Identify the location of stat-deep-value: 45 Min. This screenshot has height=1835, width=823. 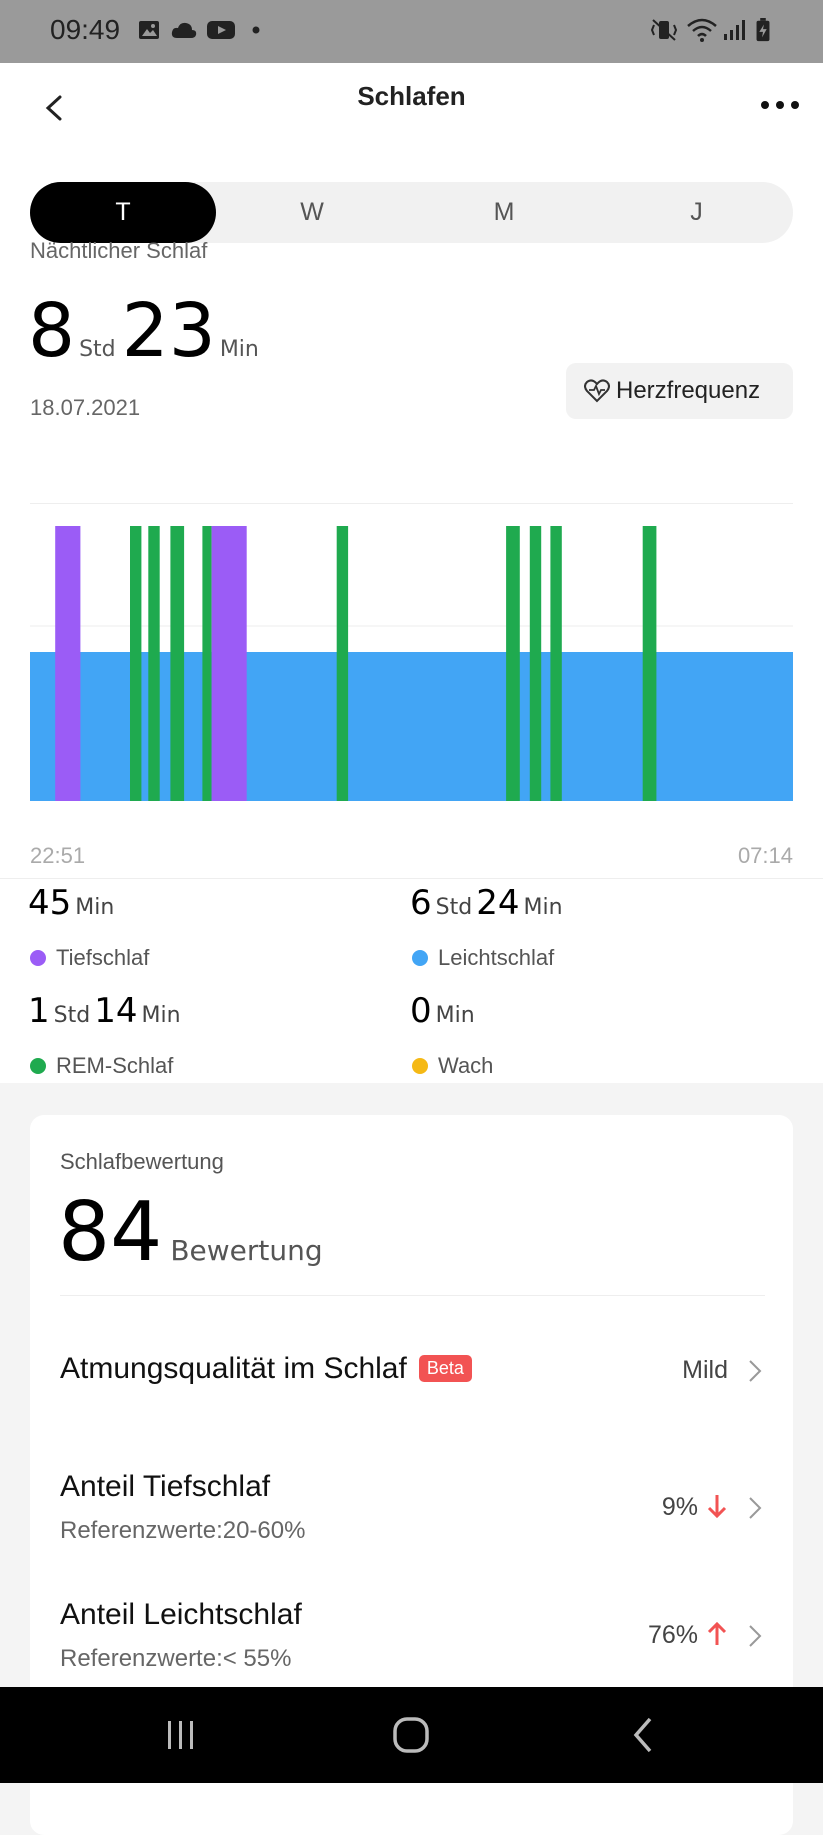
(71, 903).